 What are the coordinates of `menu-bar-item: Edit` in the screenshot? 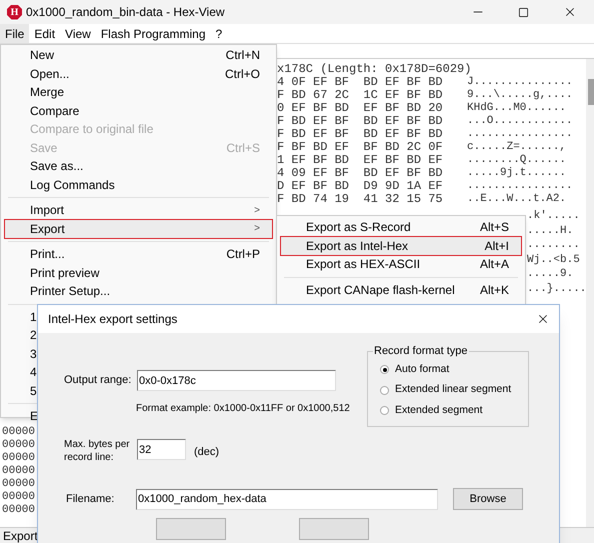 It's located at (44, 33).